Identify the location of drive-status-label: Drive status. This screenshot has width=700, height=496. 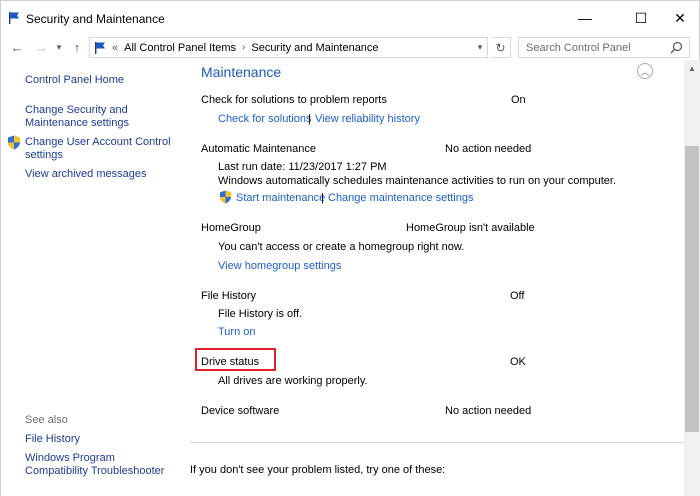
(230, 362).